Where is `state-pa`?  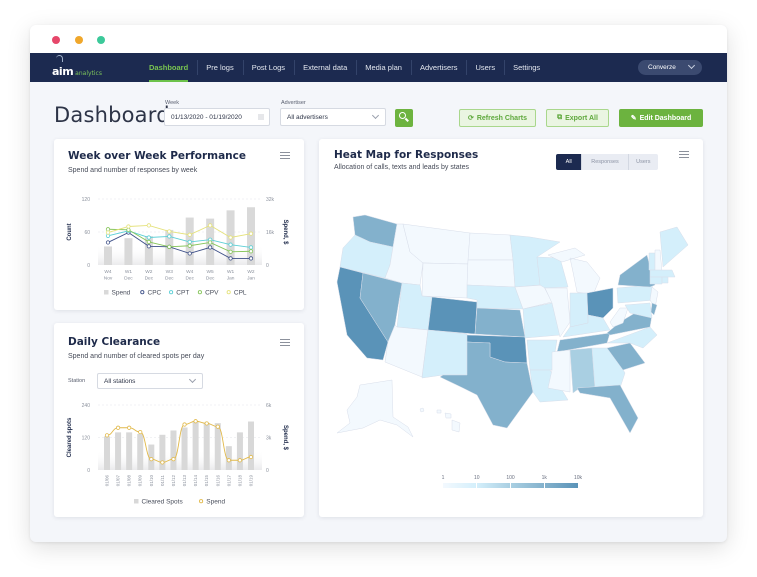
state-pa is located at coordinates (636, 294).